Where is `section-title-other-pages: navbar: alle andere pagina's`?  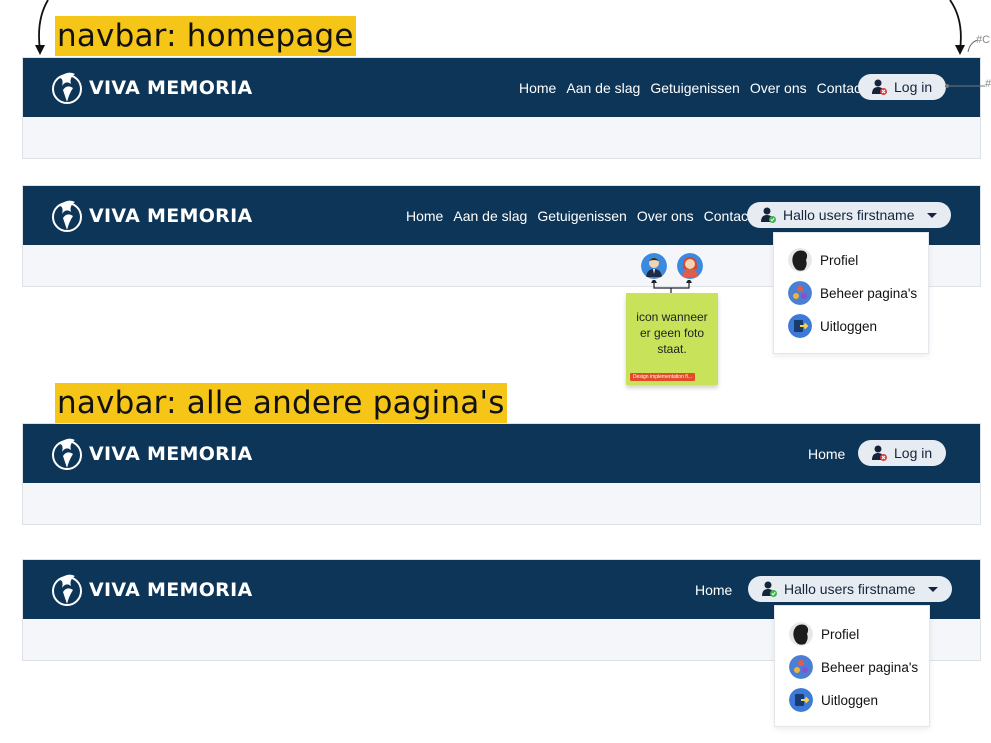 section-title-other-pages: navbar: alle andere pagina's is located at coordinates (281, 403).